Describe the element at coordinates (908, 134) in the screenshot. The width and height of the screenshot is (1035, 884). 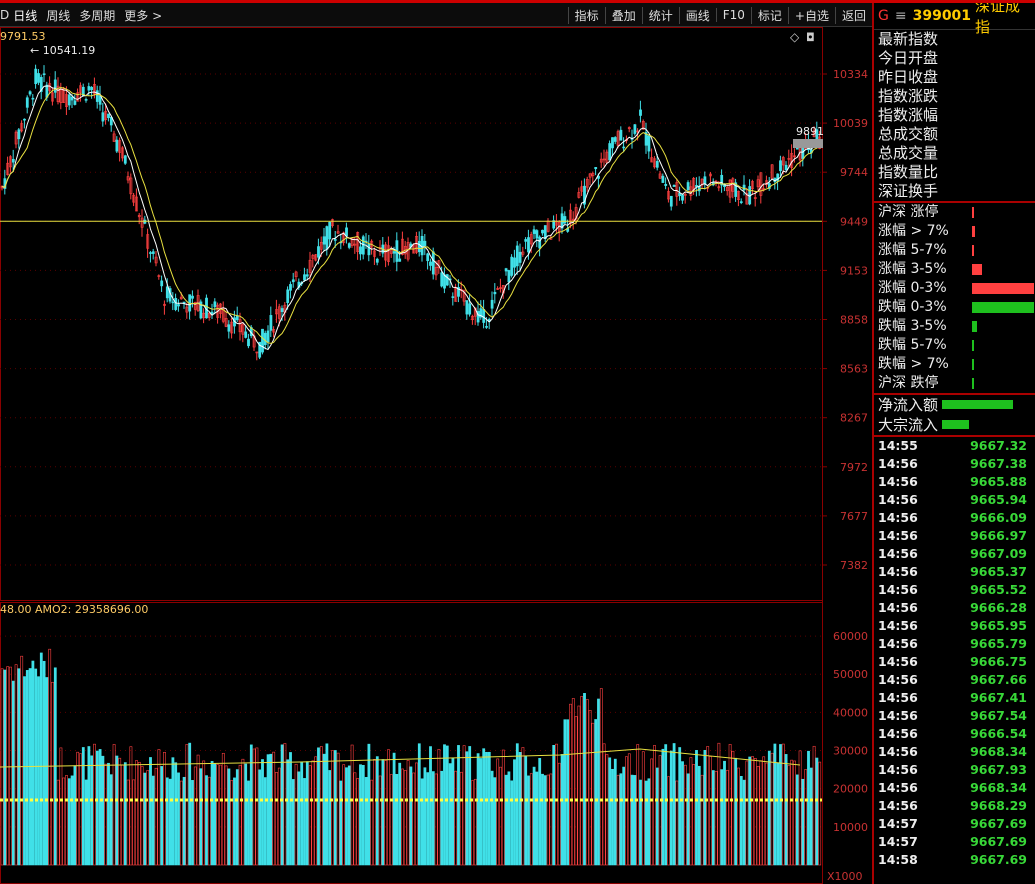
I see `quote-field-label: 总成交额` at that location.